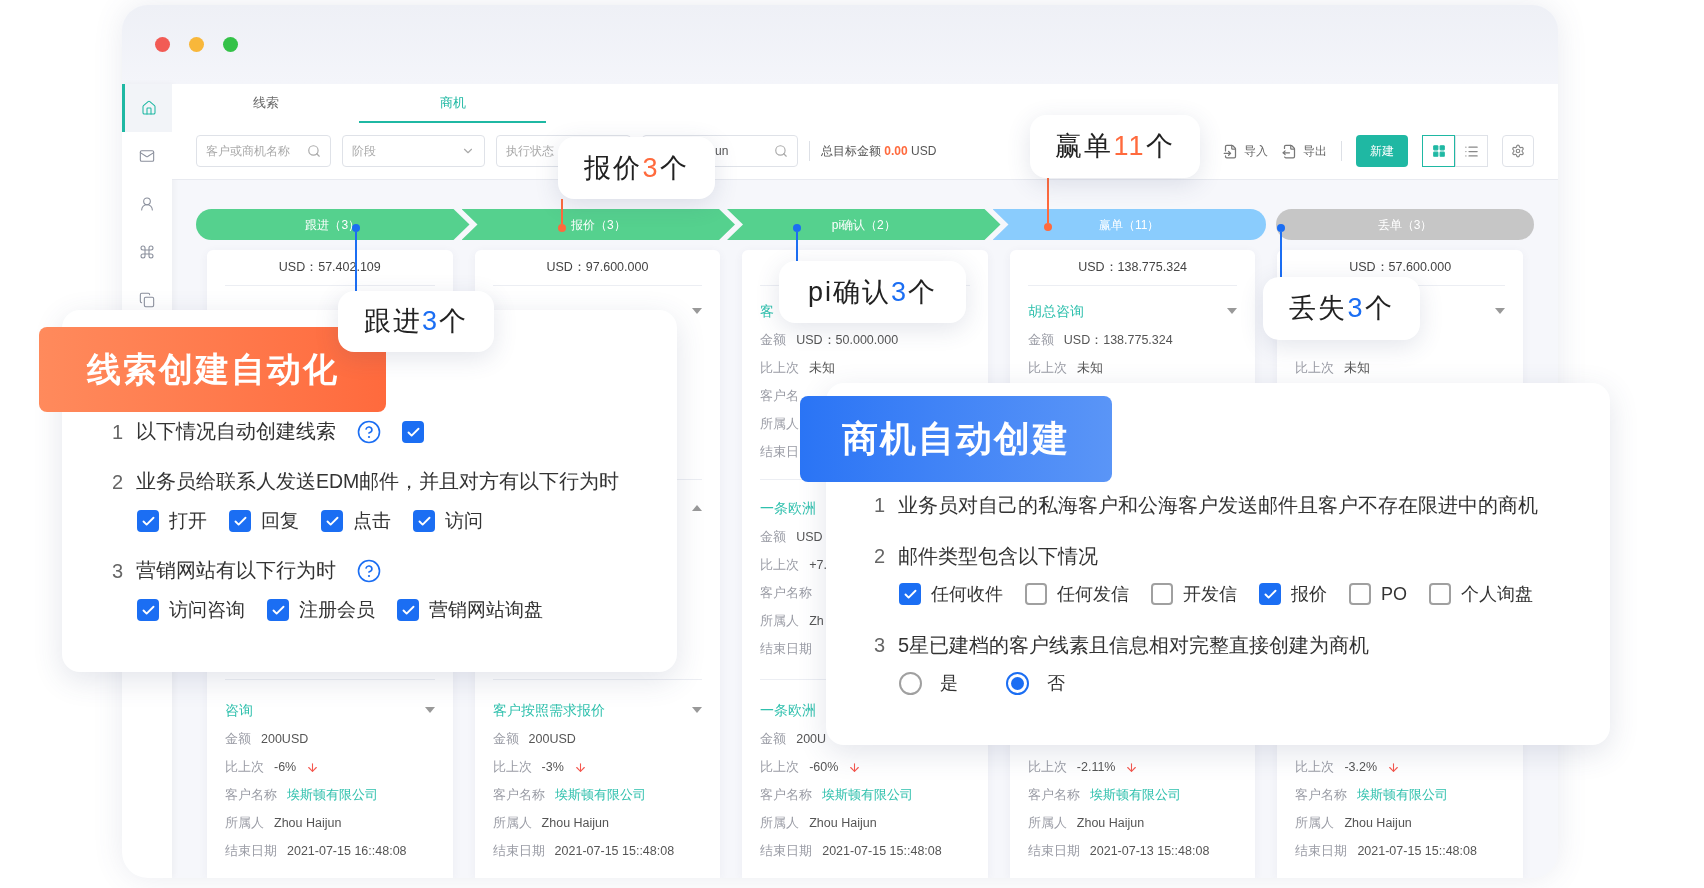 This screenshot has height=888, width=1704. Describe the element at coordinates (967, 594) in the screenshot. I see `option-label: 任何收件` at that location.